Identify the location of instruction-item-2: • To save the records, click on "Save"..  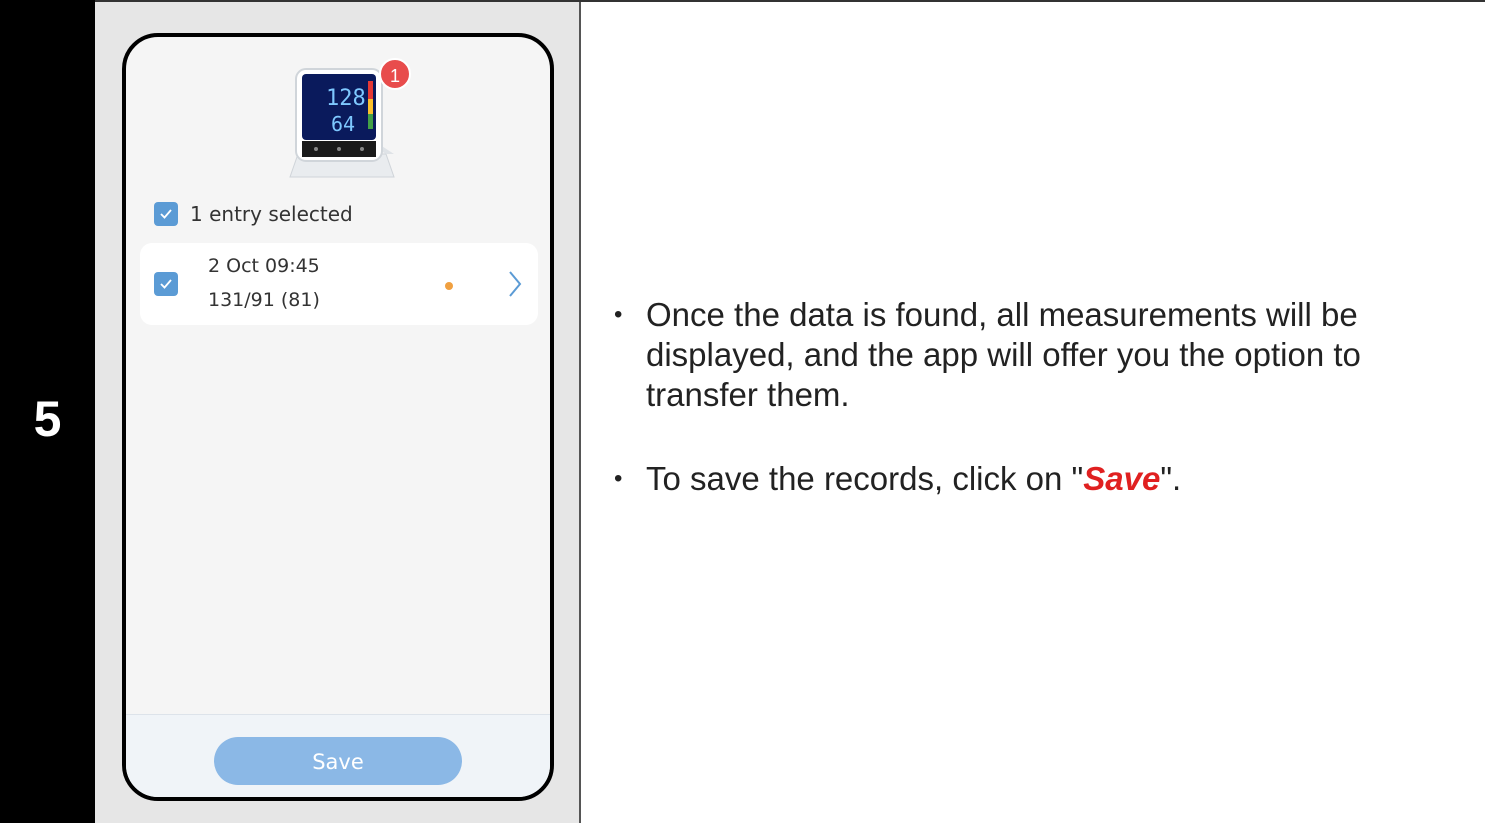
(1038, 479).